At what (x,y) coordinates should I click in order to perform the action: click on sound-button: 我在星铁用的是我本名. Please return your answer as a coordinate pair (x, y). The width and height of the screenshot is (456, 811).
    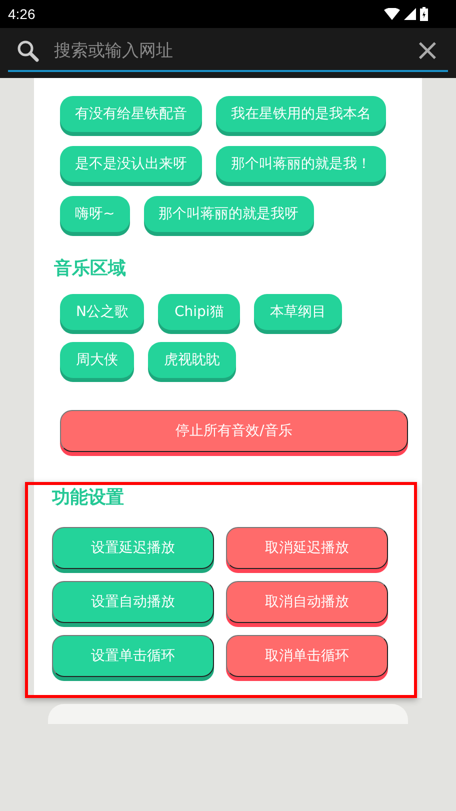
    Looking at the image, I should click on (301, 114).